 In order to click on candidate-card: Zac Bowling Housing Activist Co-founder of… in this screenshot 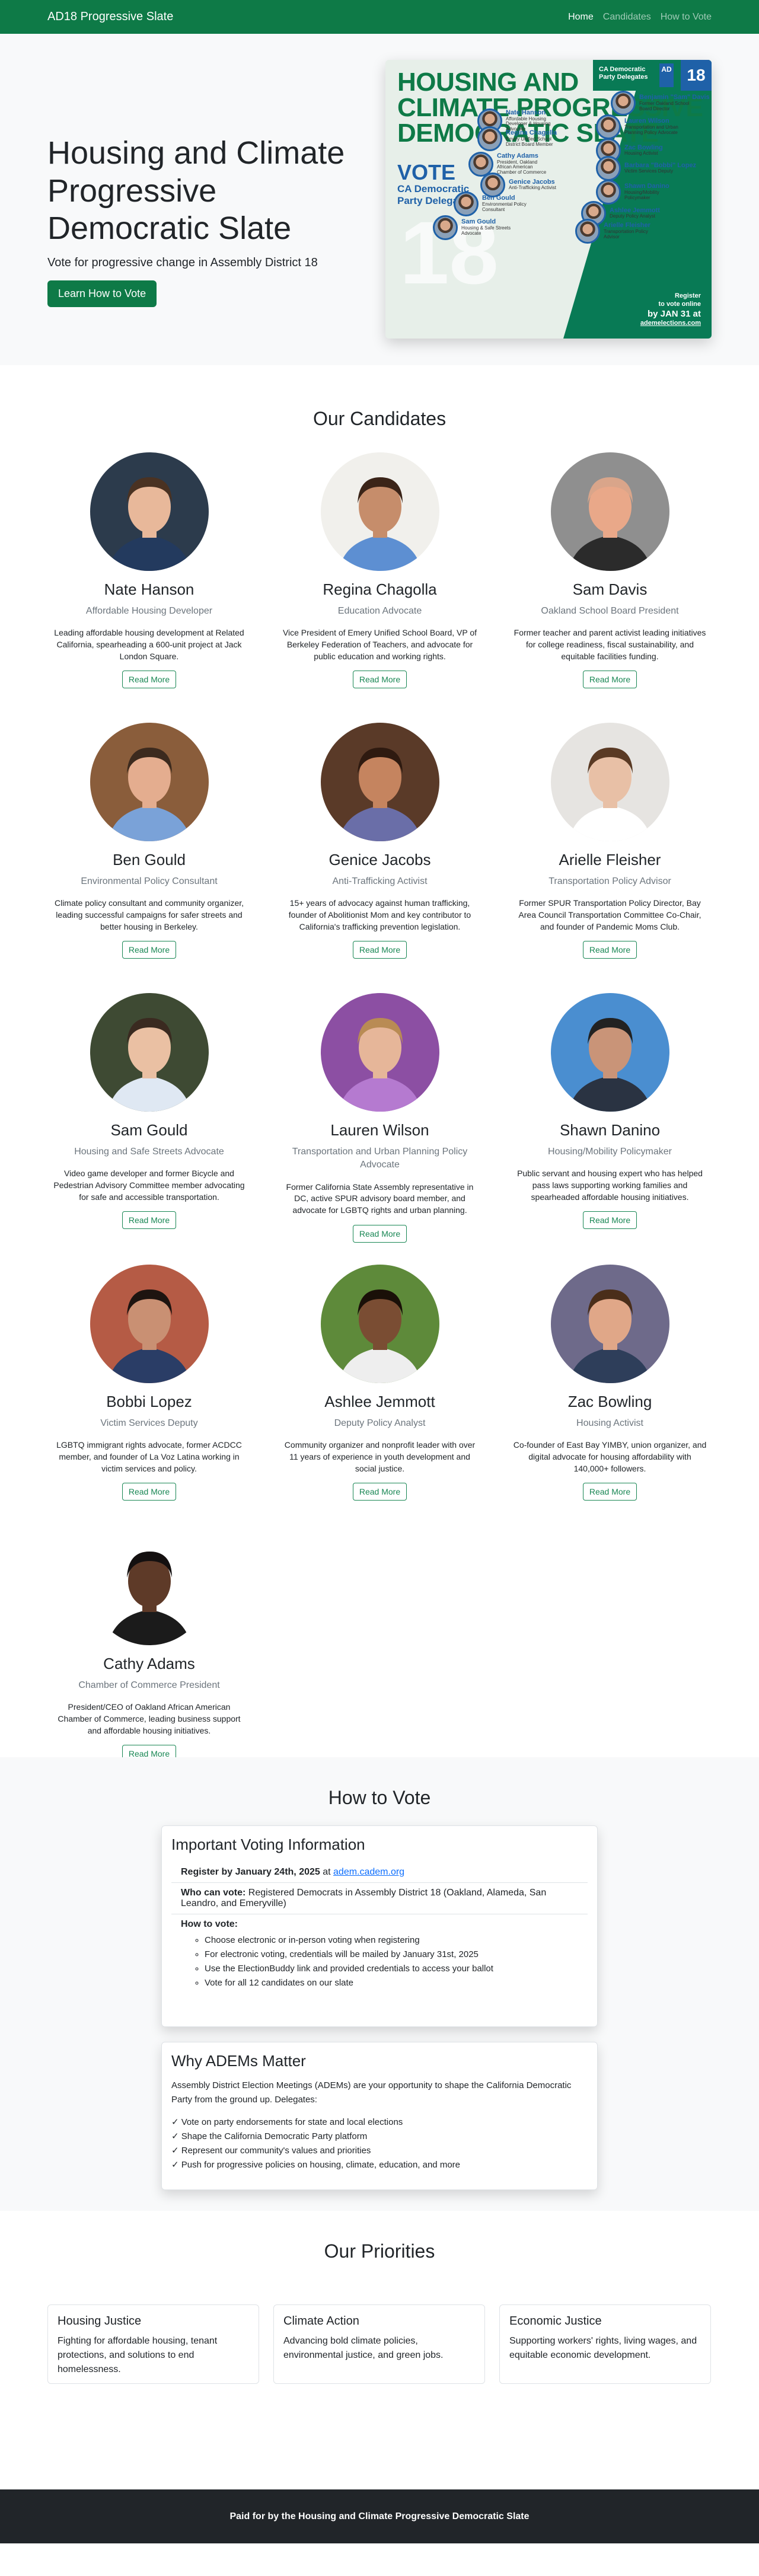, I will do `click(610, 1383)`.